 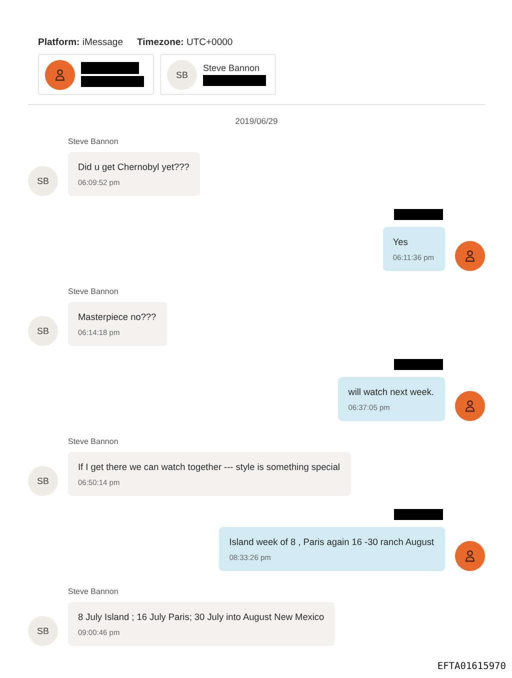 I want to click on timezone-label: Timezone: UTC+0000, so click(x=185, y=42).